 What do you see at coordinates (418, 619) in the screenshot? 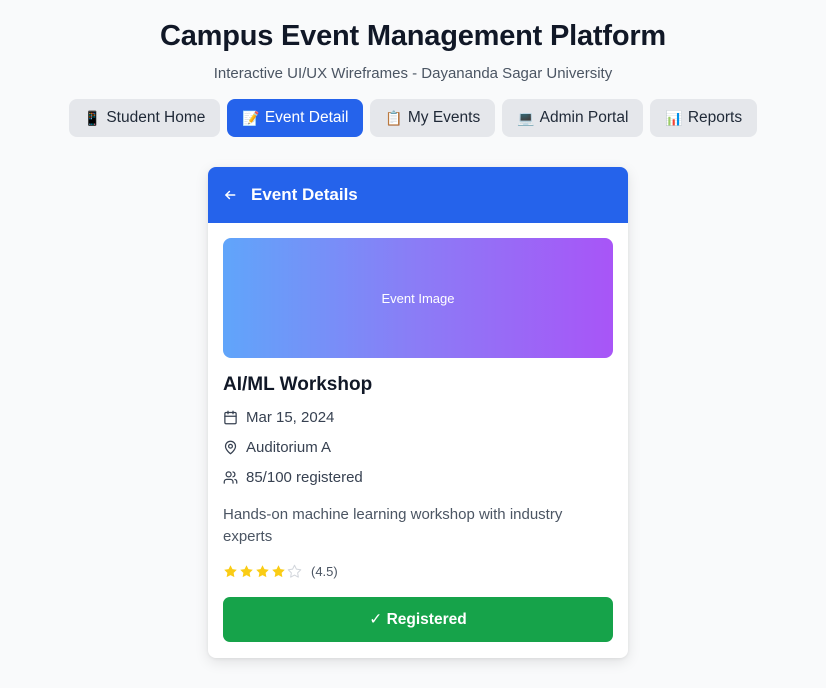
I see `registered-button: ✓ Registered` at bounding box center [418, 619].